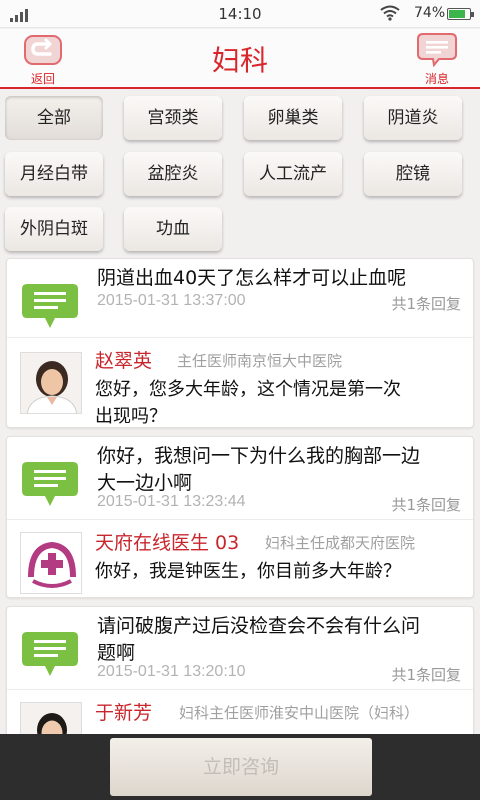  I want to click on status-bar: 14:10 74%, so click(240, 14).